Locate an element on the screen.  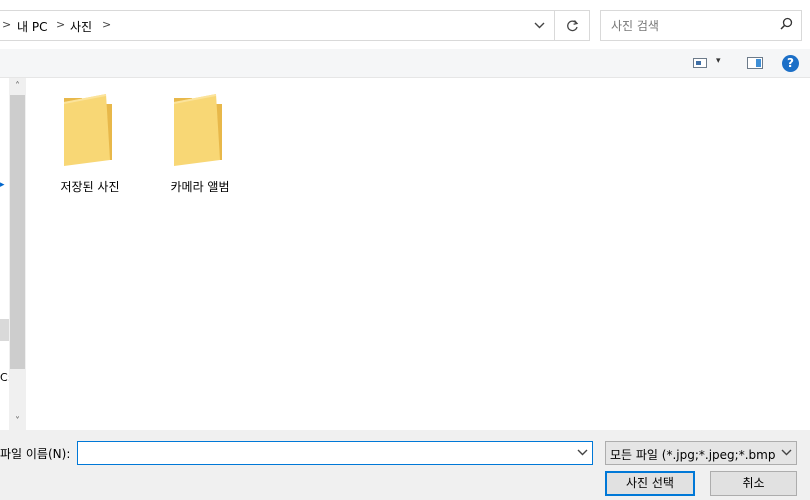
nav-scrollbar: ˄ ˅ is located at coordinates (17, 254).